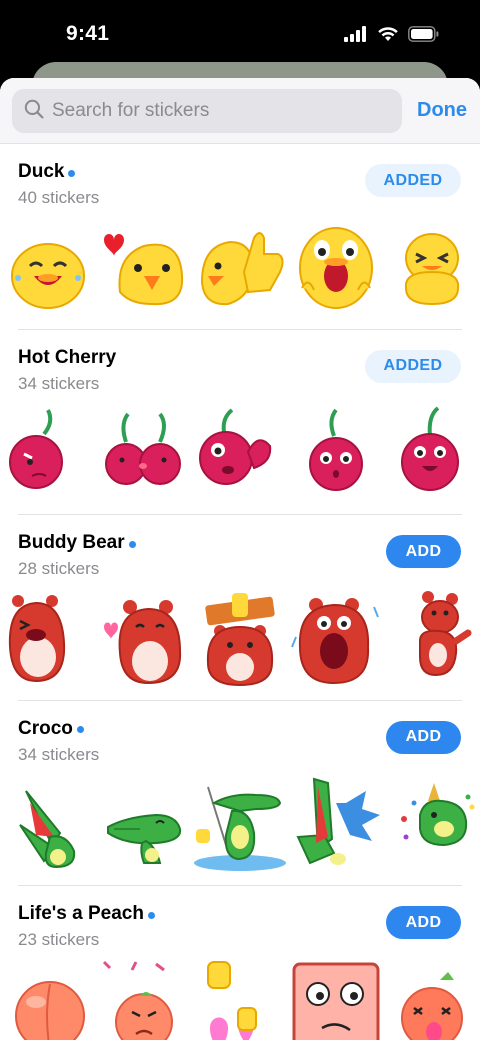  I want to click on search-input: Search for stickers, so click(207, 111).